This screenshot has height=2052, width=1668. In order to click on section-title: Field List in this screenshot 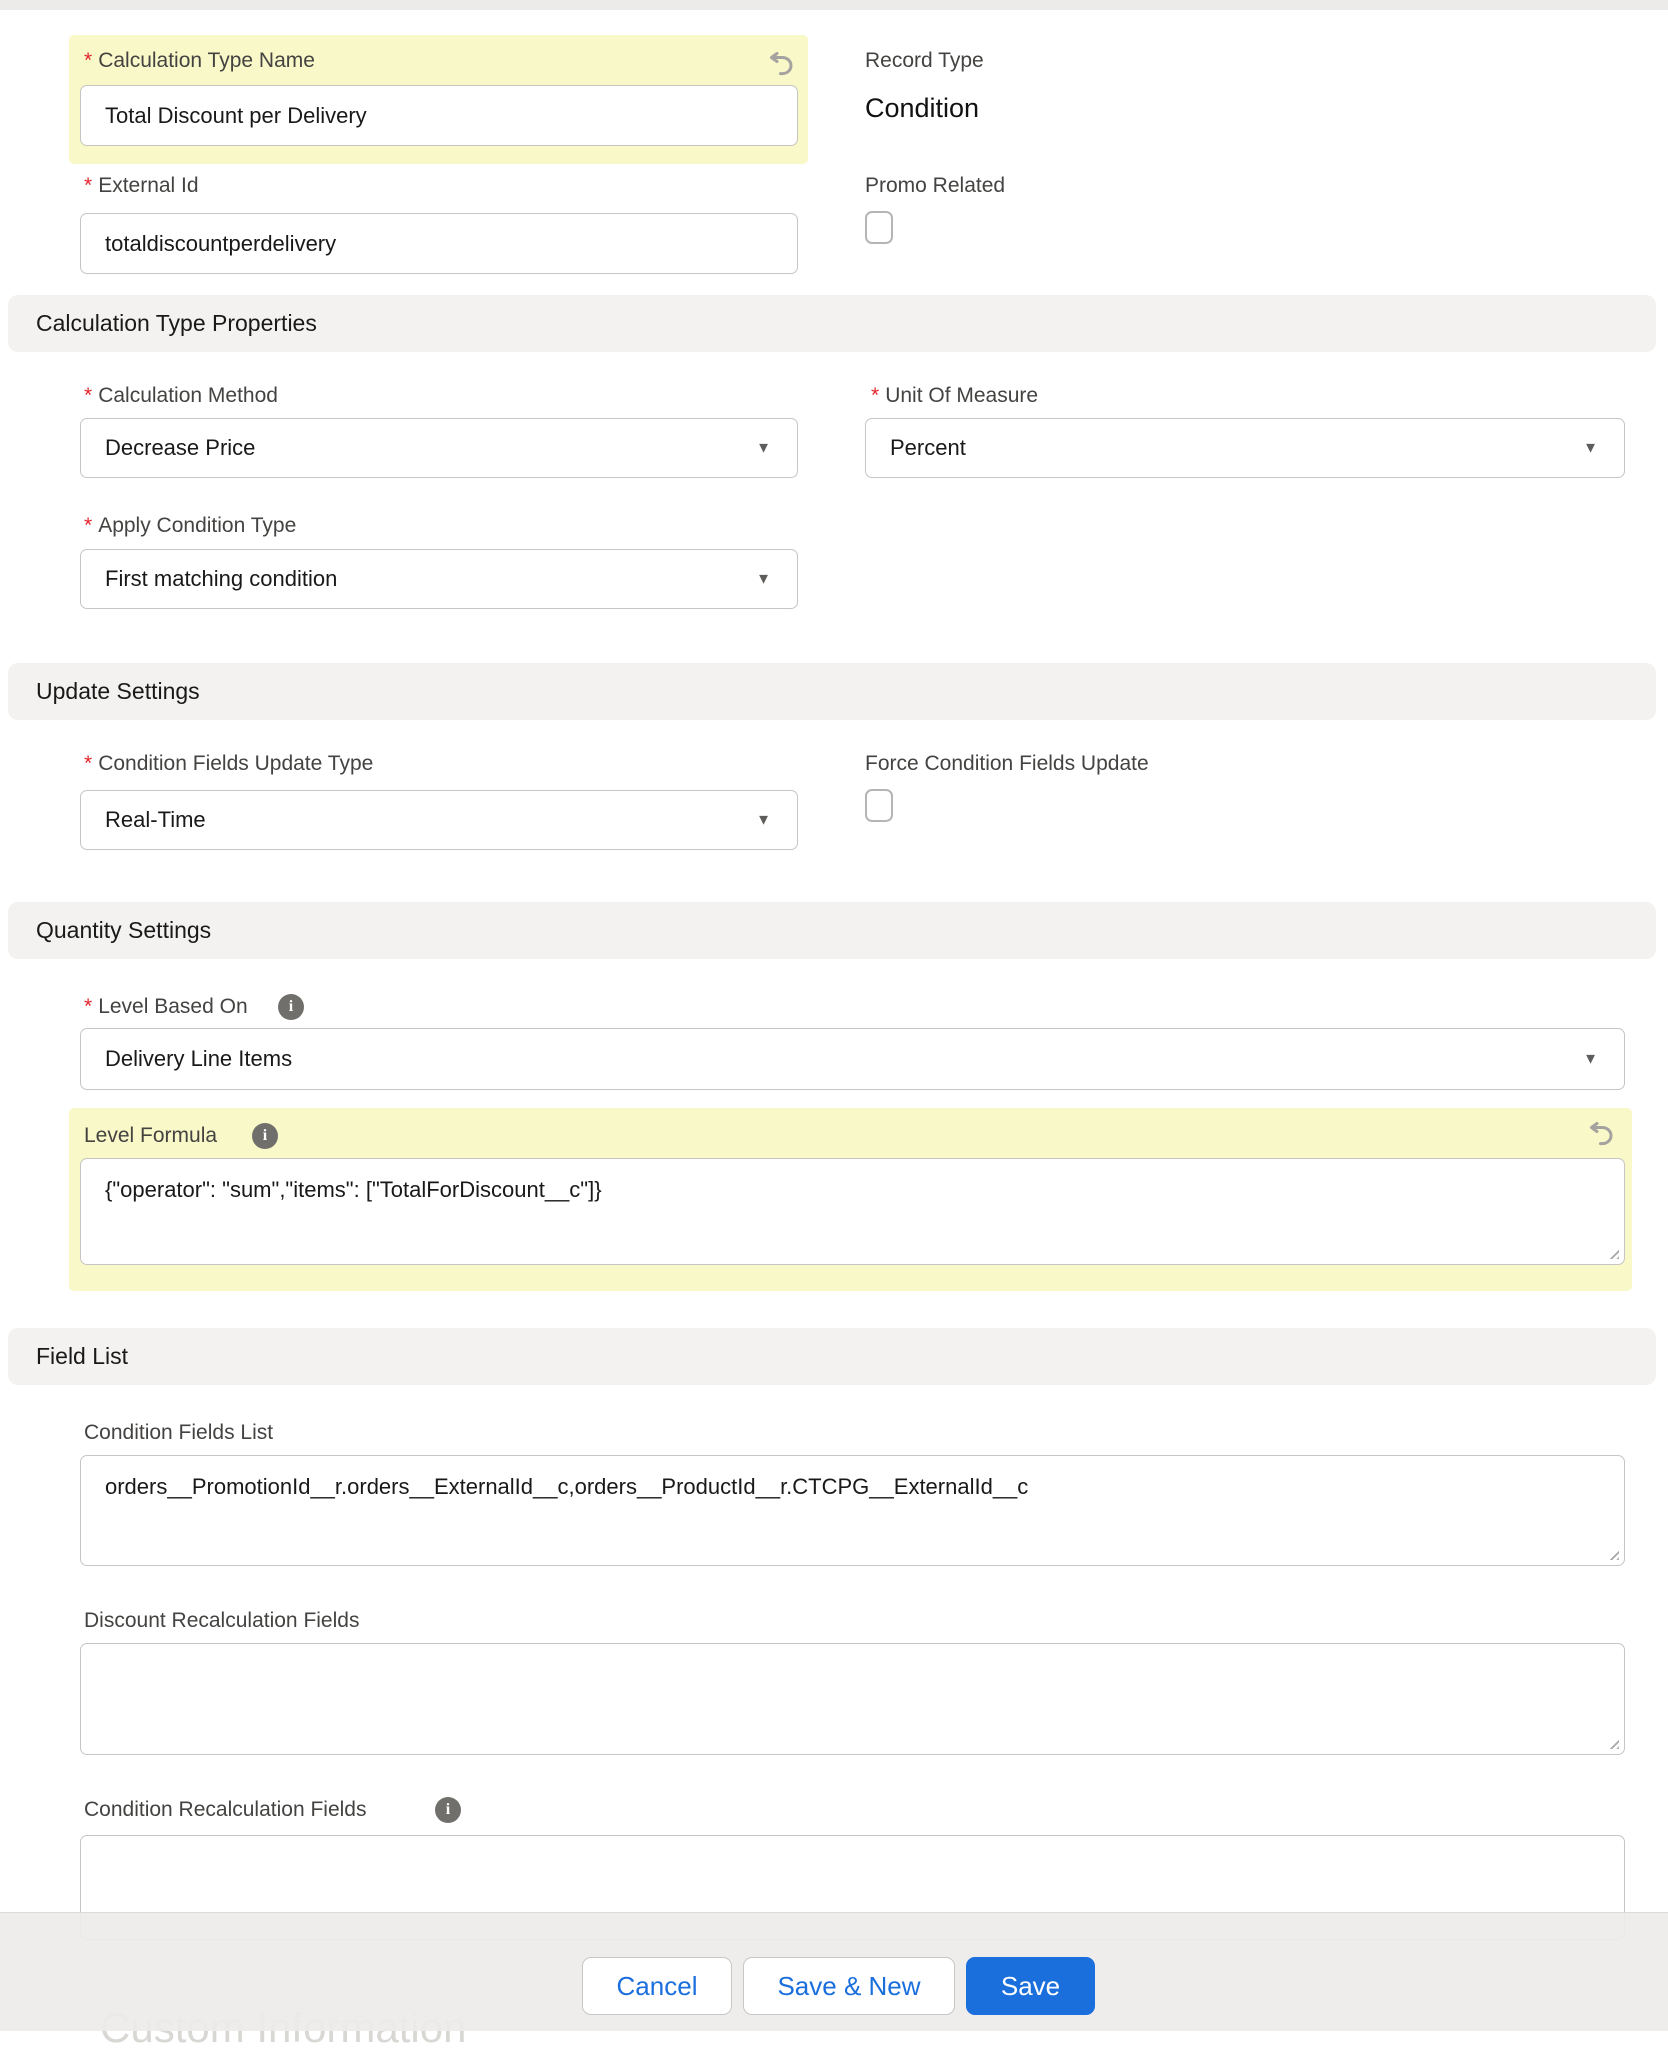, I will do `click(82, 1356)`.